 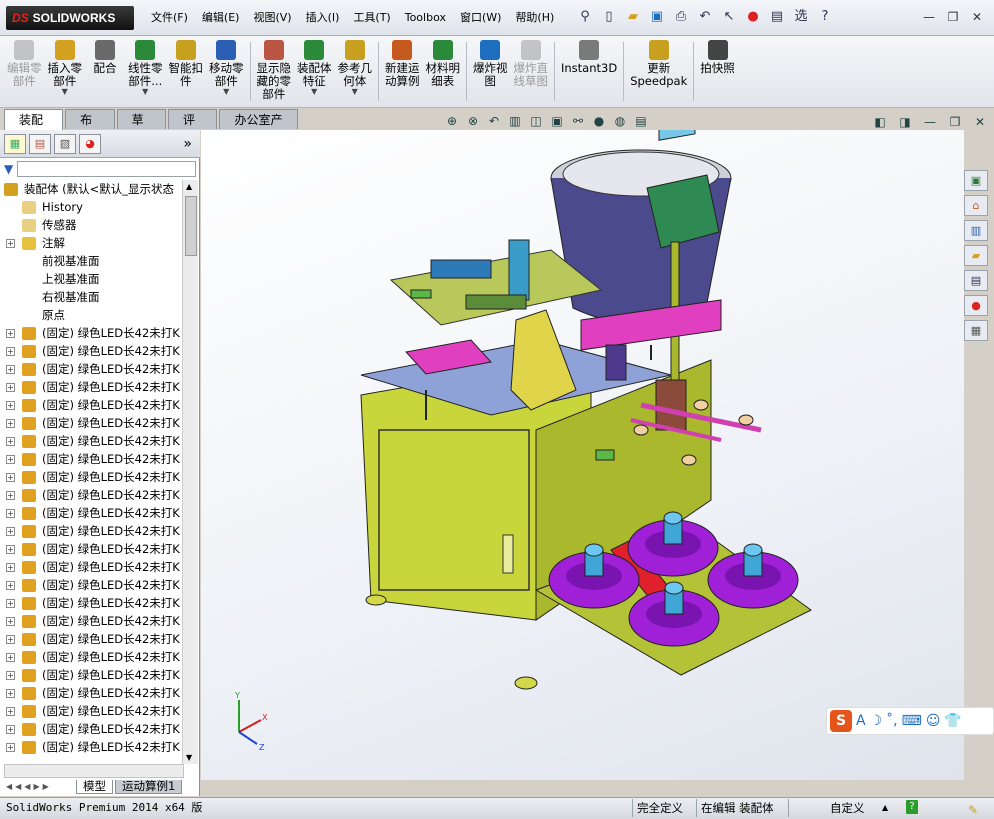 What do you see at coordinates (599, 121) in the screenshot?
I see `edit-appearance-icon: ●` at bounding box center [599, 121].